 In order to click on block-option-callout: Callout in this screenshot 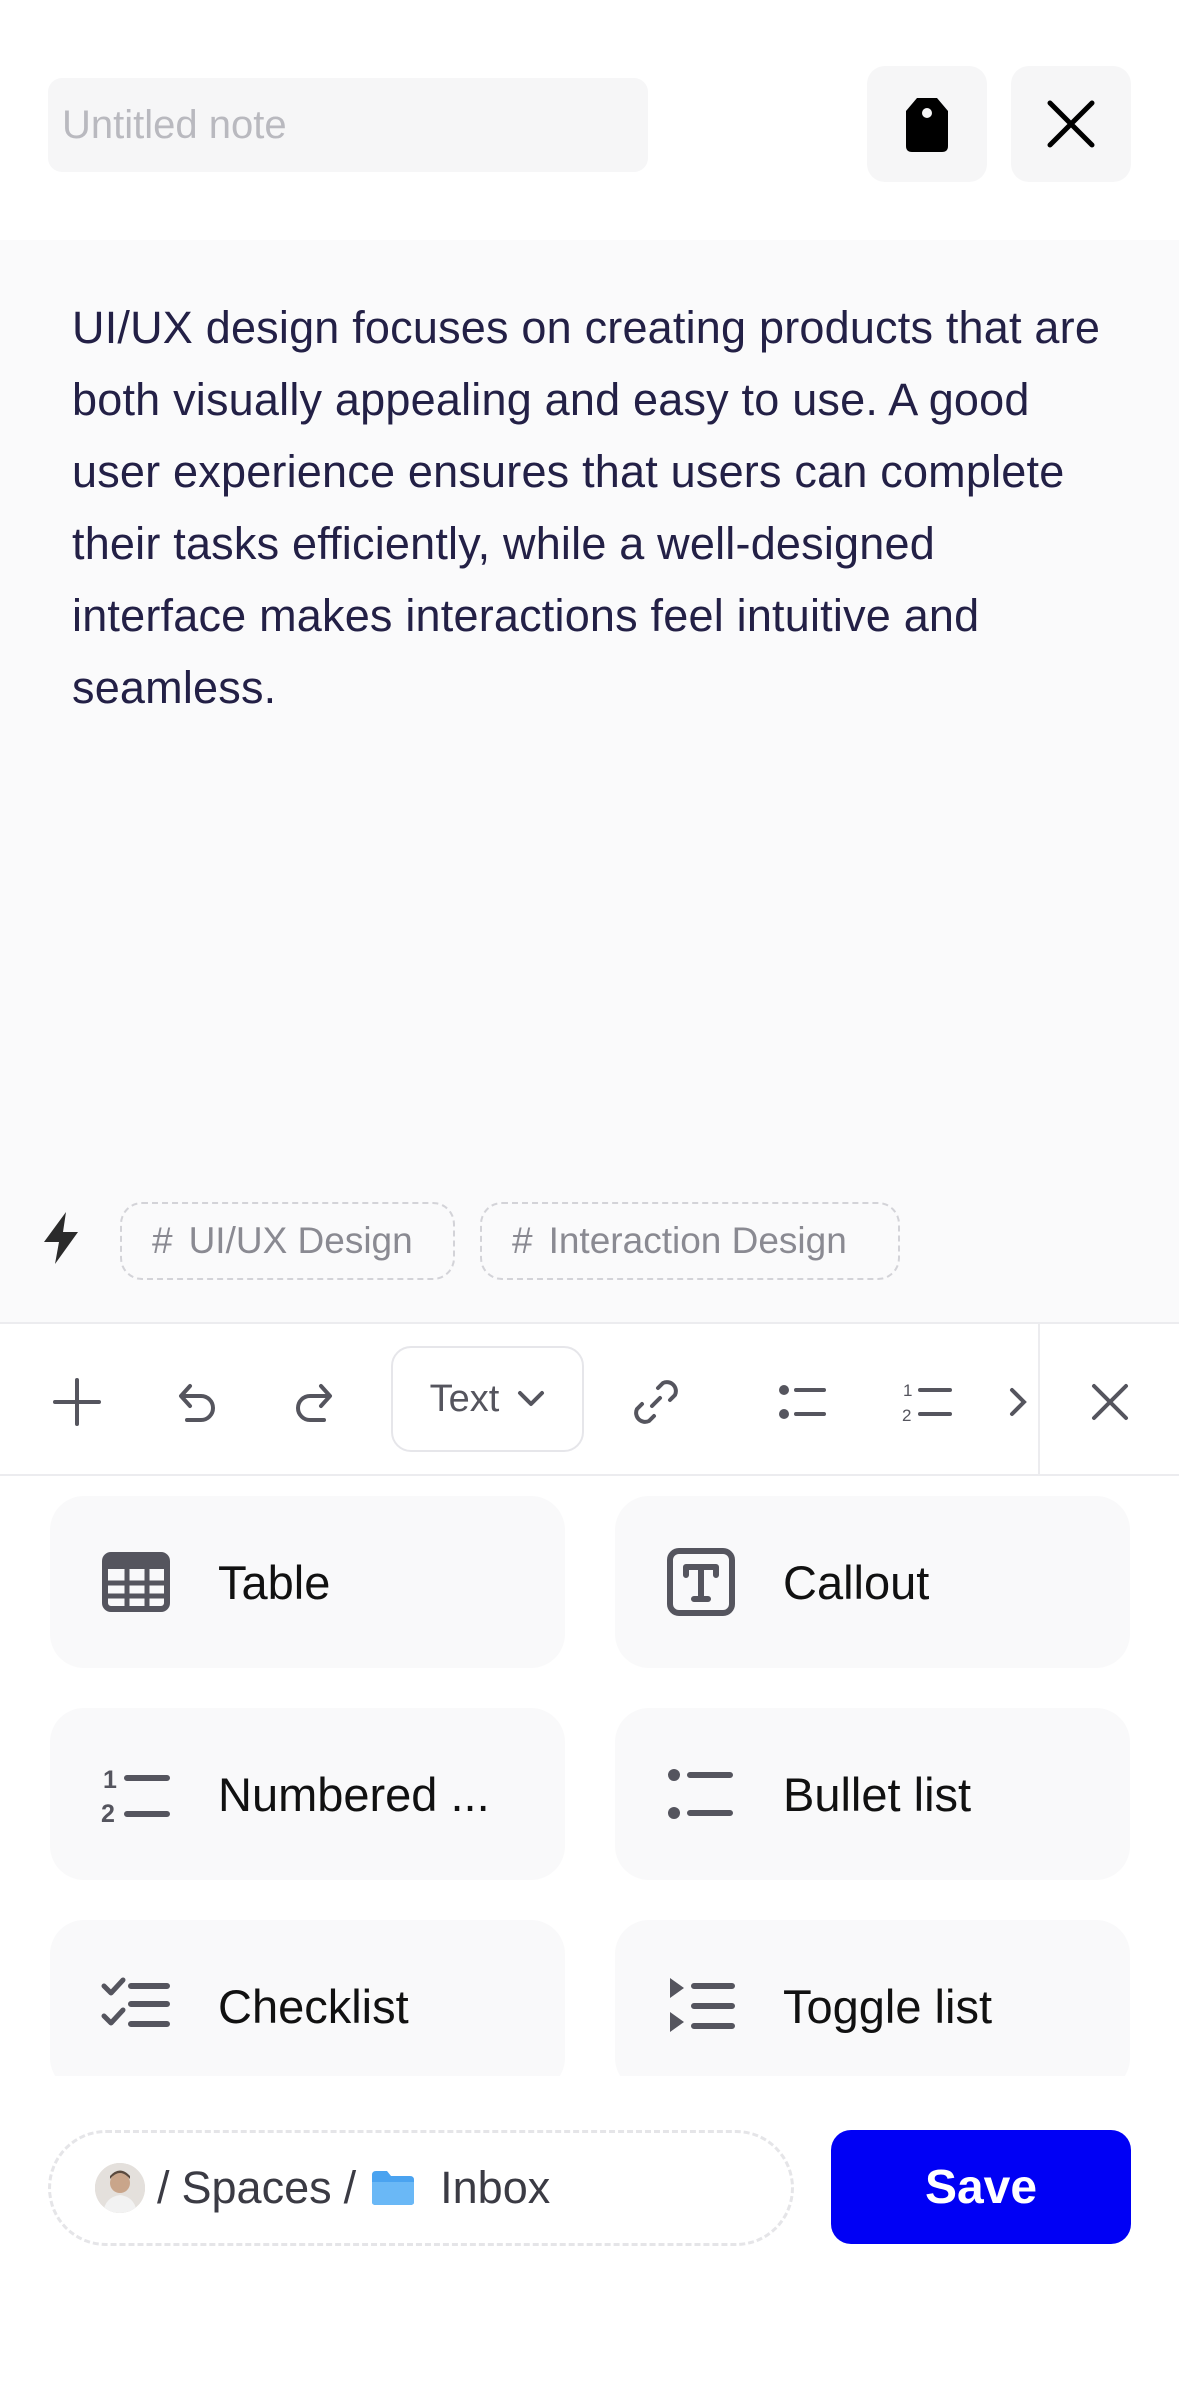, I will do `click(872, 1582)`.